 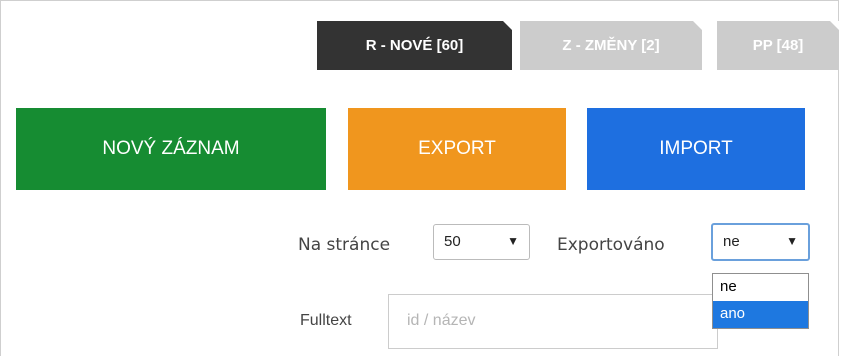 What do you see at coordinates (611, 245) in the screenshot?
I see `exported-label: Exportováno` at bounding box center [611, 245].